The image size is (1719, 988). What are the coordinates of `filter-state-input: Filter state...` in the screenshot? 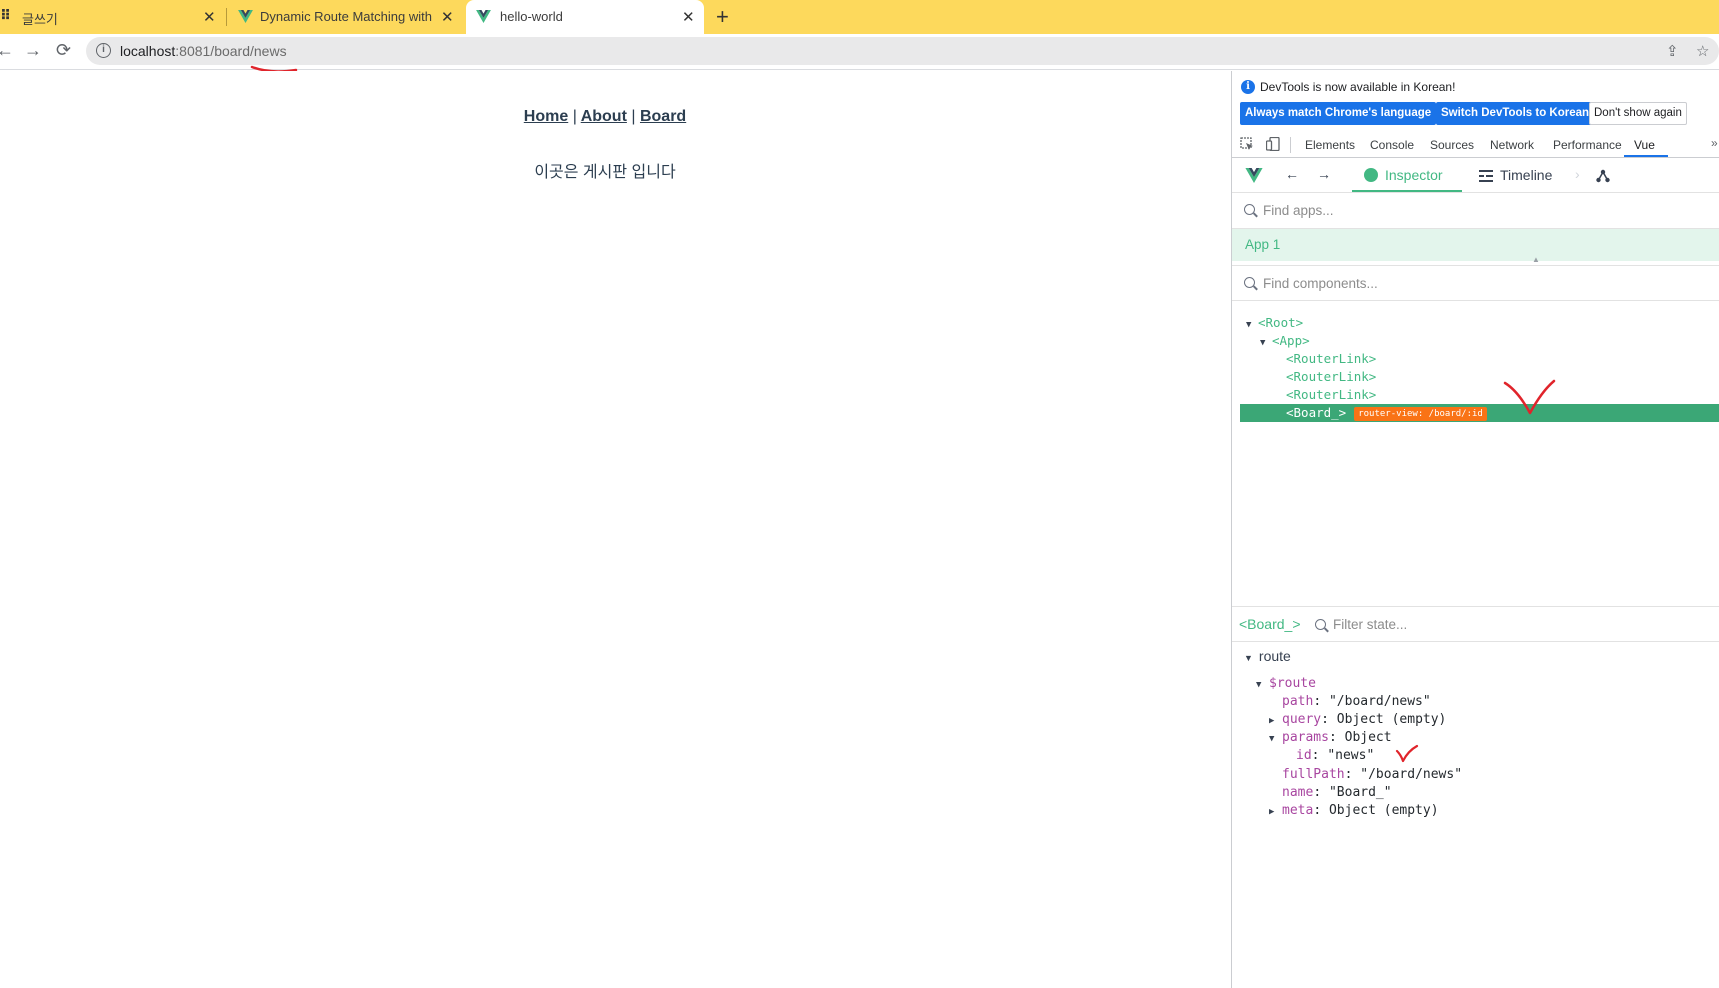 It's located at (1370, 624).